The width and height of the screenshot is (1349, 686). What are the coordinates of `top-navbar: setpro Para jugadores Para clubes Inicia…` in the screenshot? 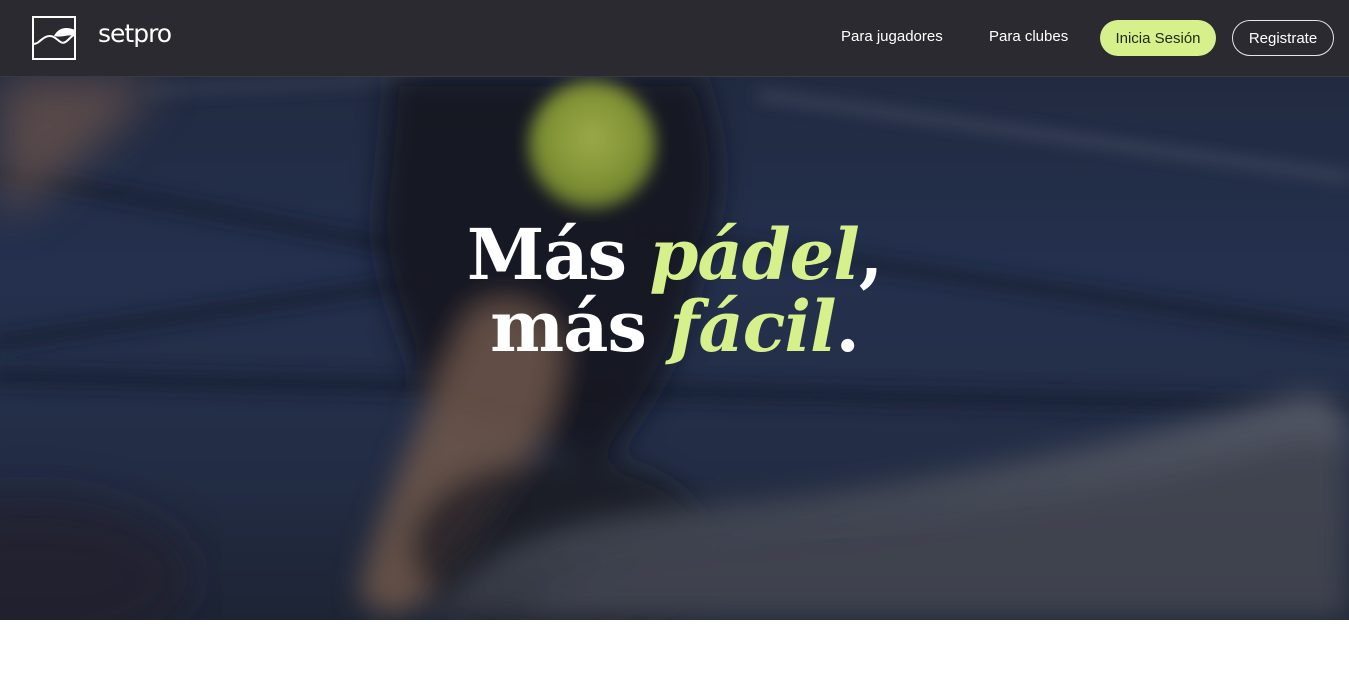 It's located at (674, 38).